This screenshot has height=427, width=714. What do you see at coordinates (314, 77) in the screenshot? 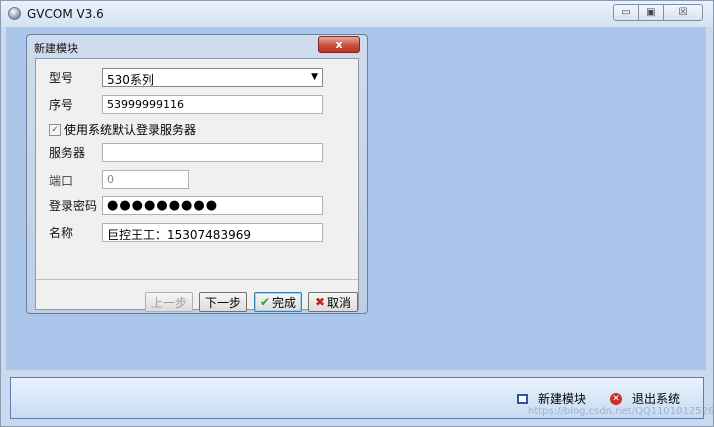
I see `chevron-down-icon: ▼` at bounding box center [314, 77].